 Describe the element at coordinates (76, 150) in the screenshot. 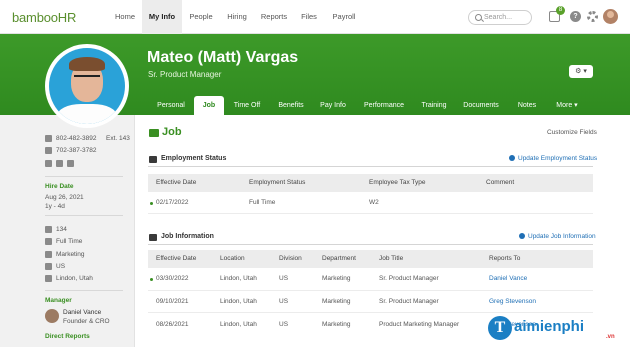

I see `mobile-phone: 702-387-3782` at that location.